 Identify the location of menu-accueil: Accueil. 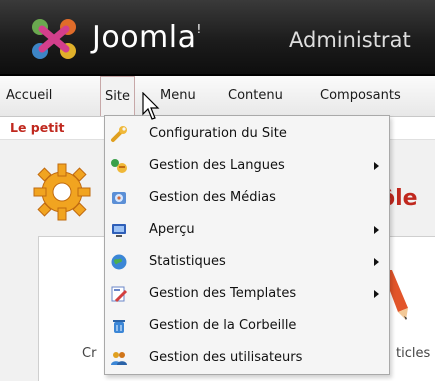
(29, 96).